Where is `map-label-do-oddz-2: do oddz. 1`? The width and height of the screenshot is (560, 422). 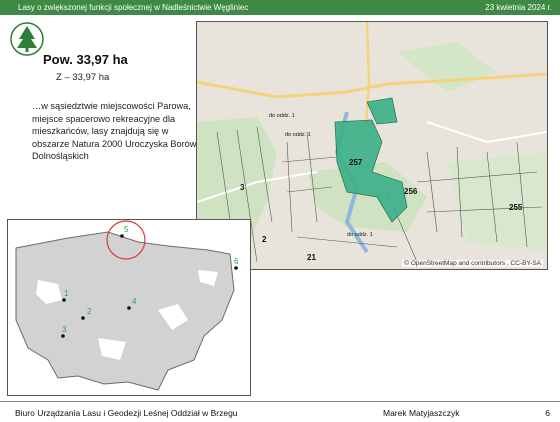
map-label-do-oddz-2: do oddz. 1 is located at coordinates (298, 135).